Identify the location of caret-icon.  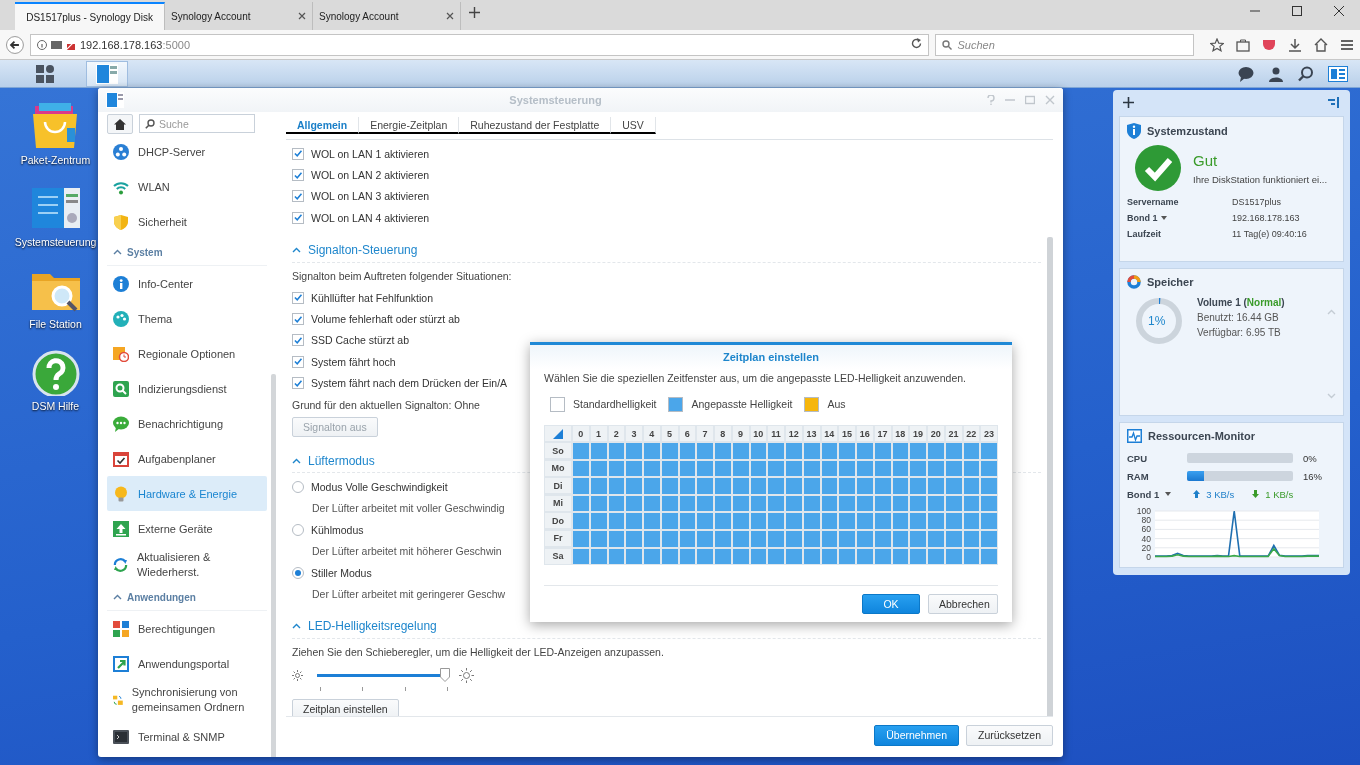
(1163, 218).